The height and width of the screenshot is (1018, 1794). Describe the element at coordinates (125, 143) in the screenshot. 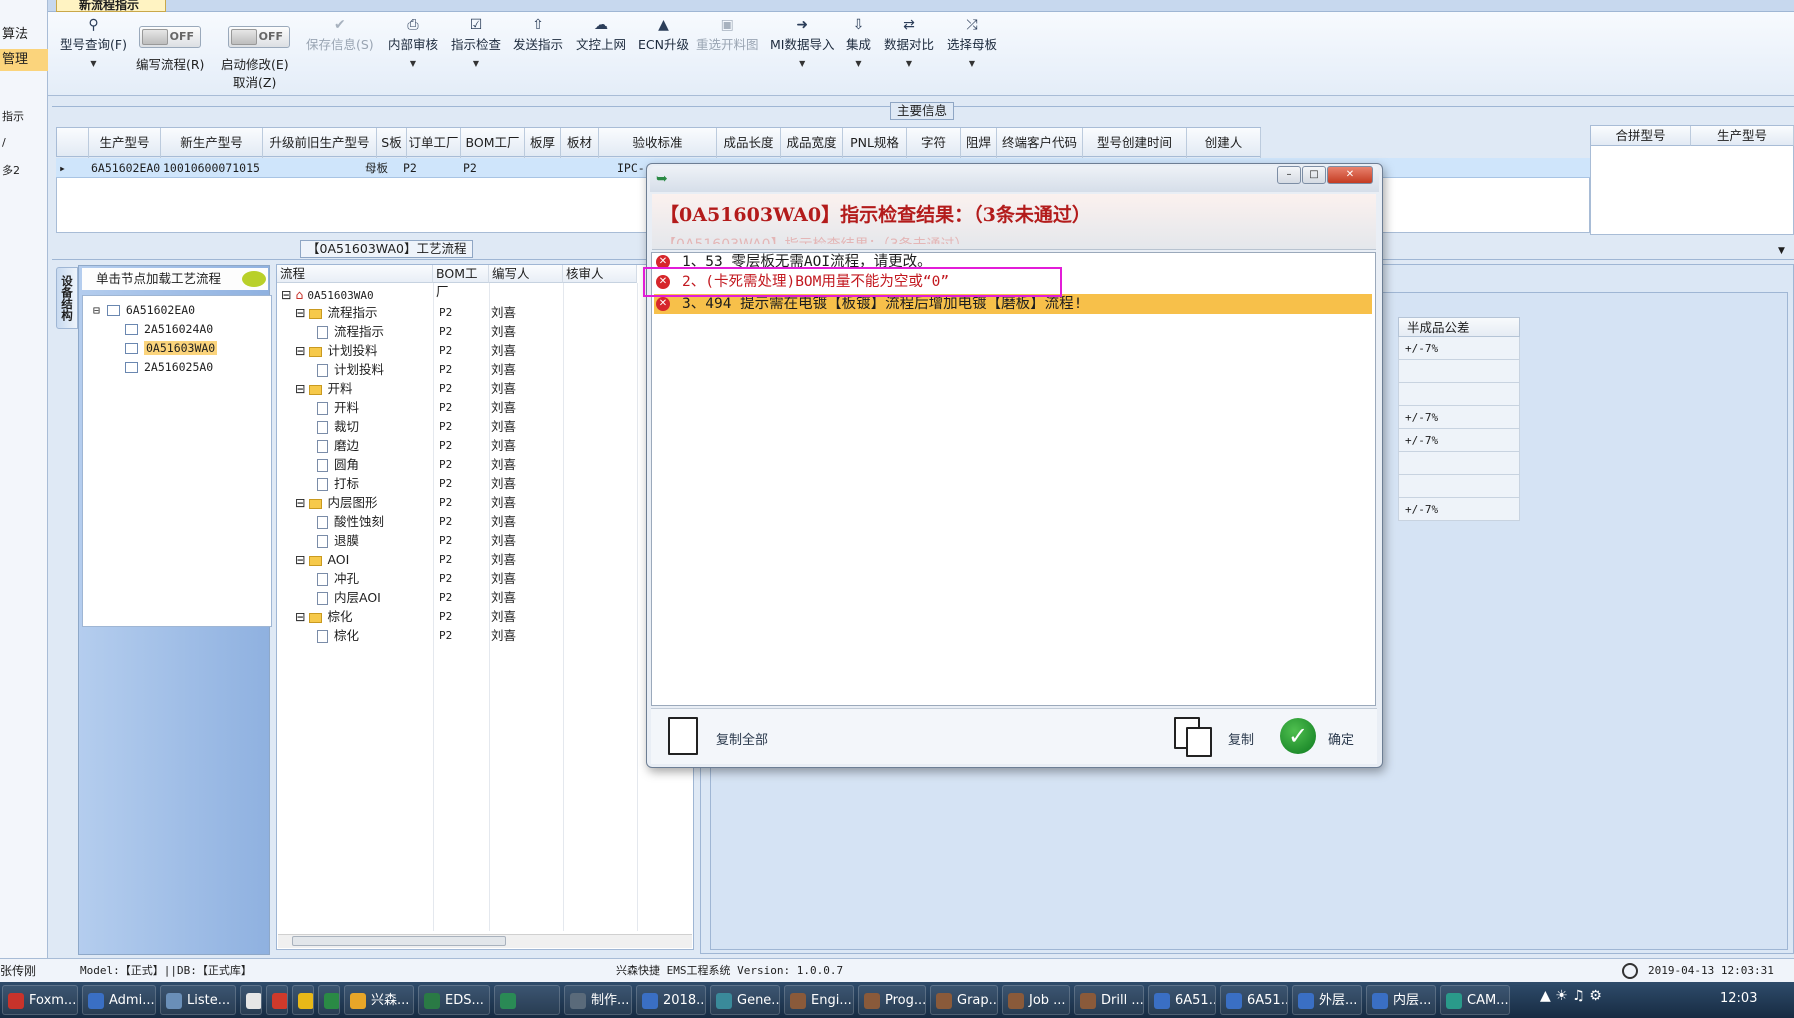

I see `column-header: 生产型号` at that location.